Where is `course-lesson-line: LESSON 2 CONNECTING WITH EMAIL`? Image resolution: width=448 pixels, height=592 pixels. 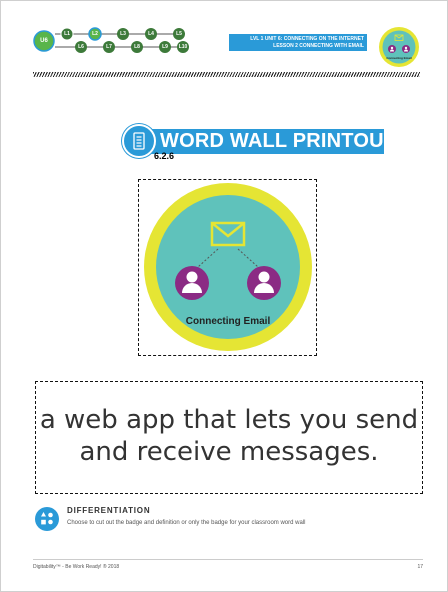 course-lesson-line: LESSON 2 CONNECTING WITH EMAIL is located at coordinates (318, 45).